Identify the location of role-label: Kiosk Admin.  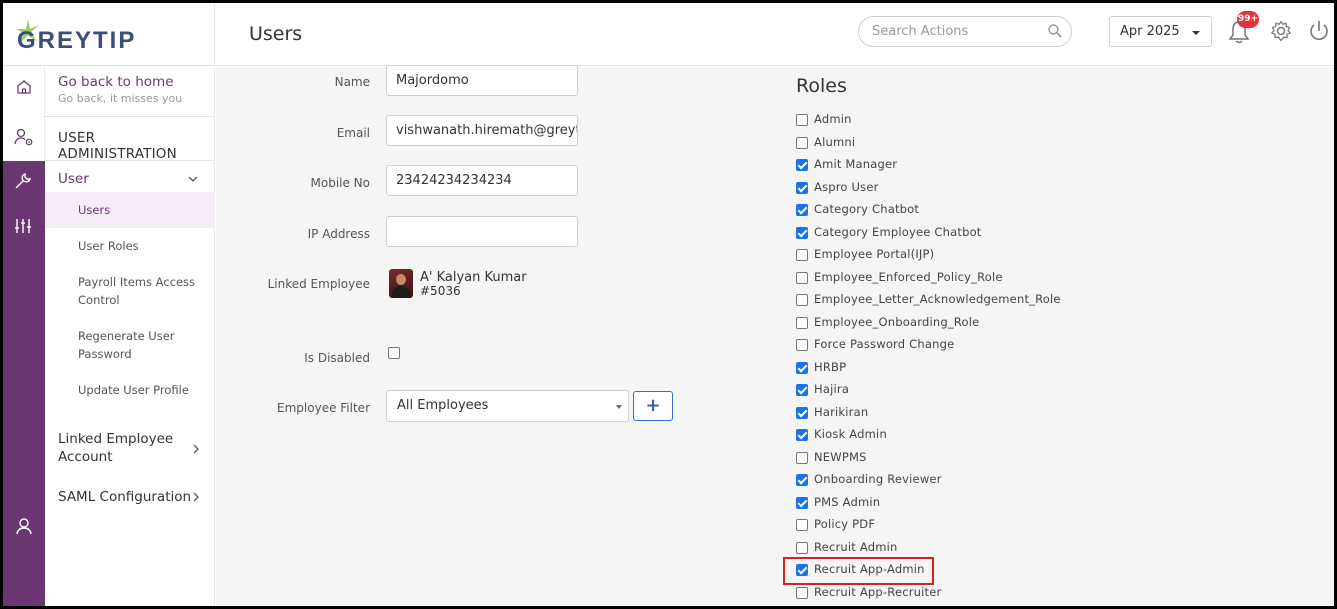
(850, 434).